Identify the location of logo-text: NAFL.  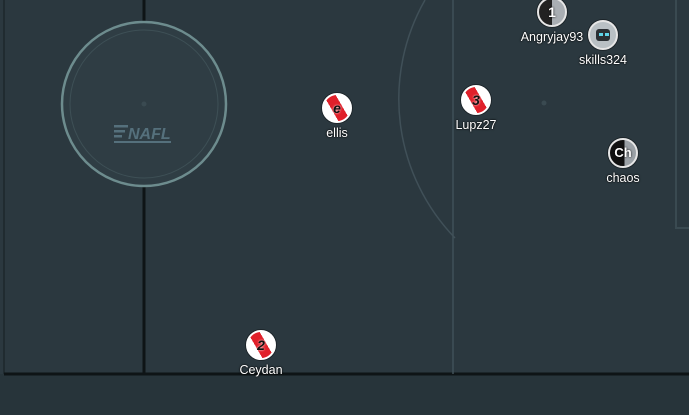
(149, 134).